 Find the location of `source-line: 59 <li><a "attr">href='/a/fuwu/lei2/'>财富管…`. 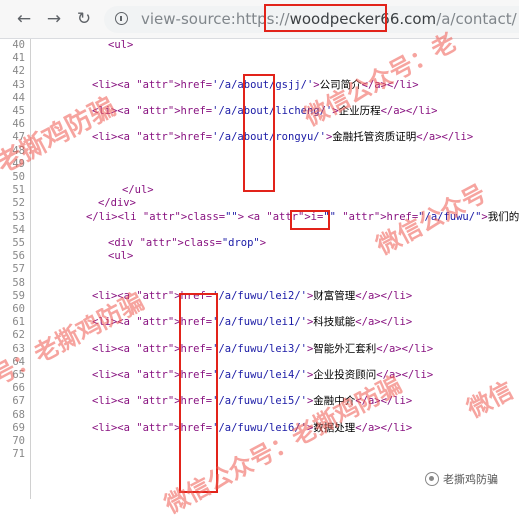

source-line: 59 <li><a "attr">href='/a/fuwu/lei2/'>财富管… is located at coordinates (259, 296).